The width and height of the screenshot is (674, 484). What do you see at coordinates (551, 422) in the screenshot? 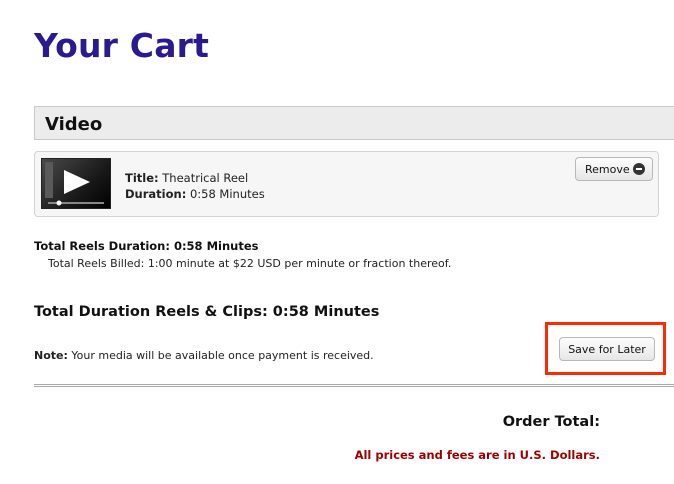
I see `order-total-label: Order Total:` at bounding box center [551, 422].